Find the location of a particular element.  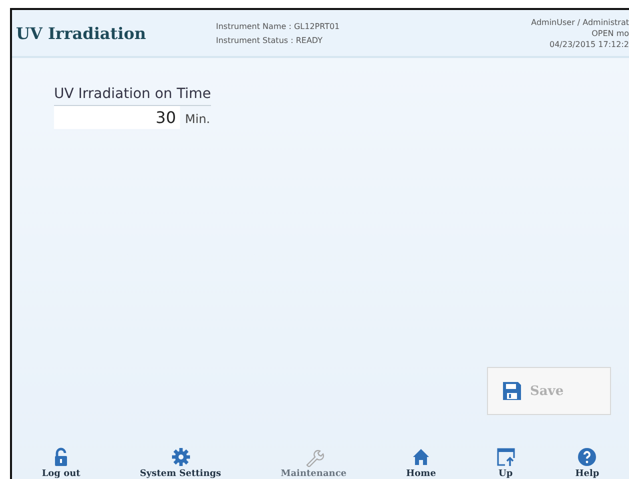

help-icon is located at coordinates (587, 457).